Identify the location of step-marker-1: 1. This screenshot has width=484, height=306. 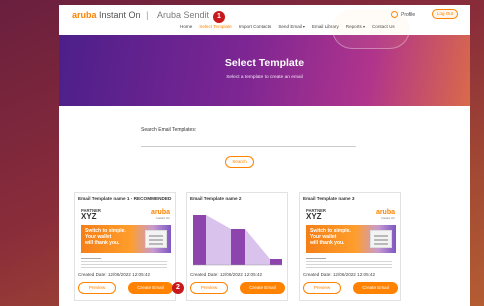
(219, 17).